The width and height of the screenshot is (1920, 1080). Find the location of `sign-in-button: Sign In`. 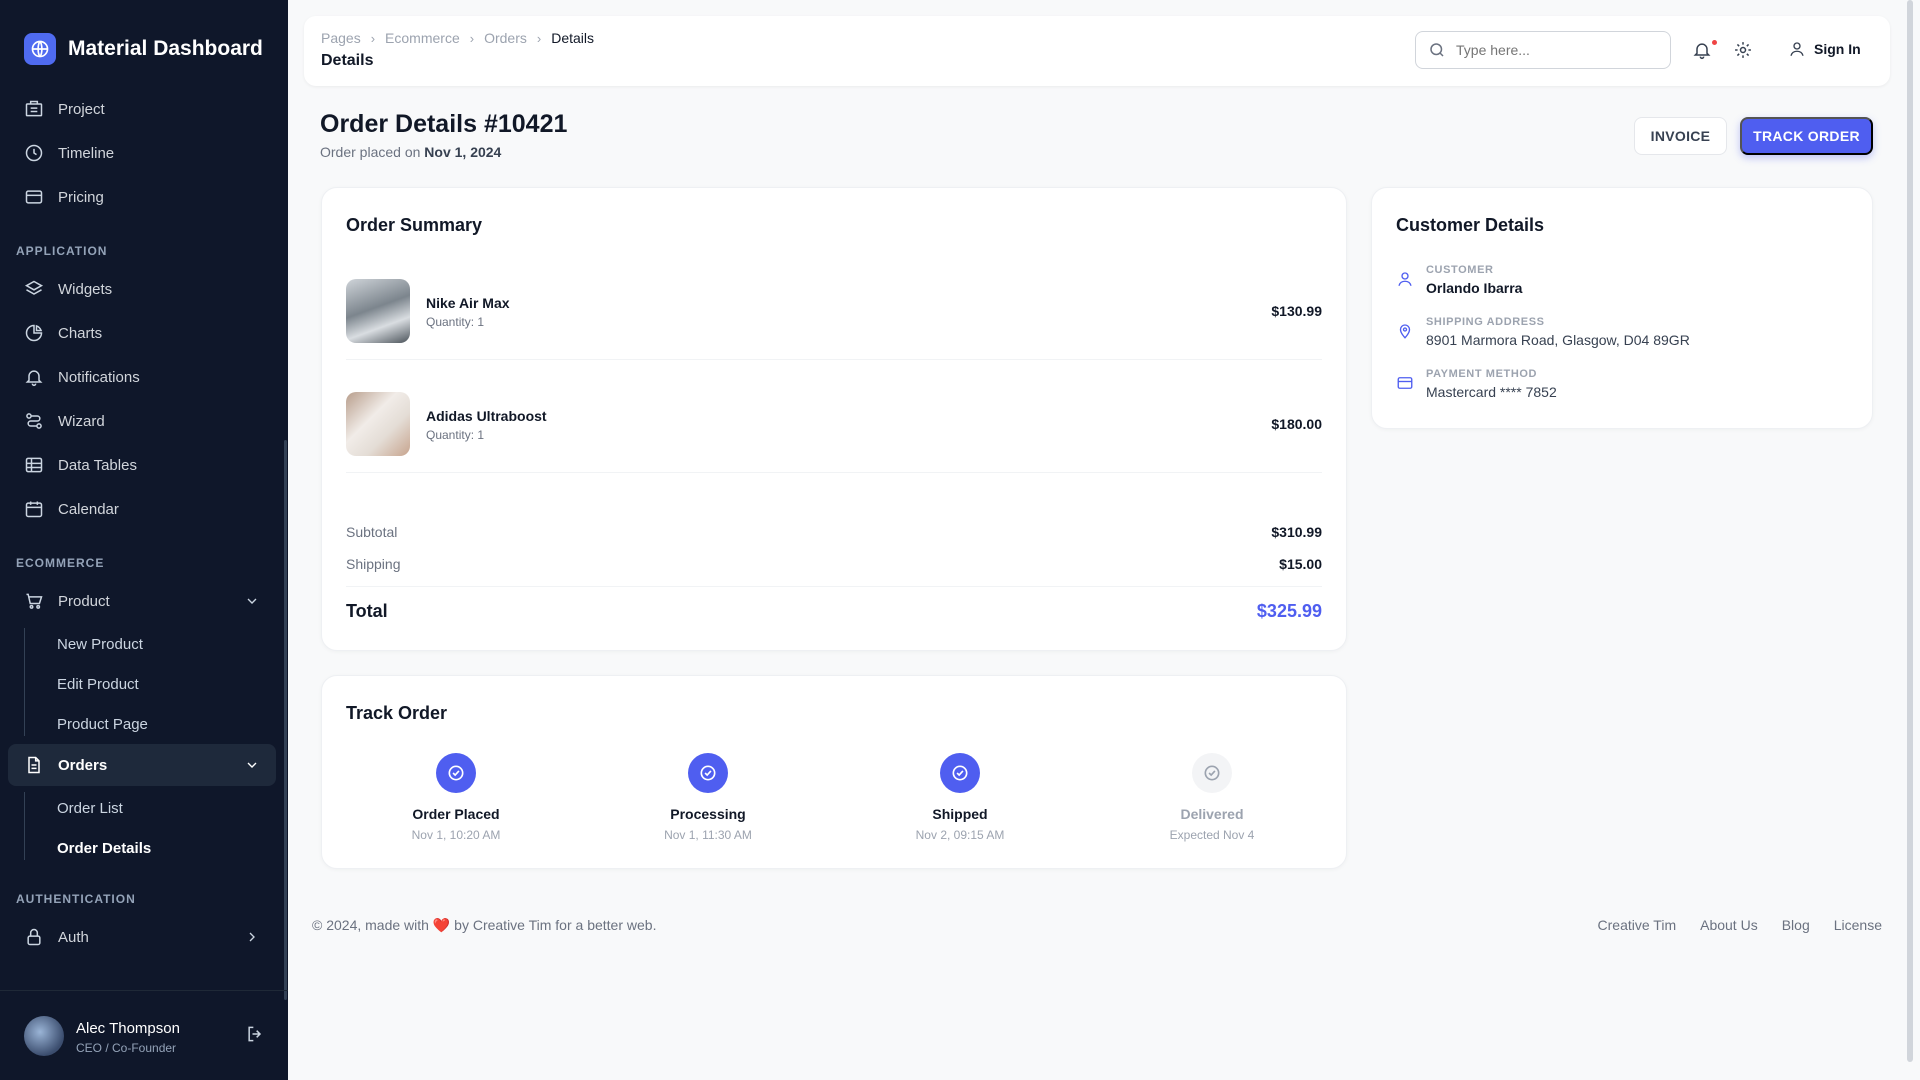

sign-in-button: Sign In is located at coordinates (1824, 49).